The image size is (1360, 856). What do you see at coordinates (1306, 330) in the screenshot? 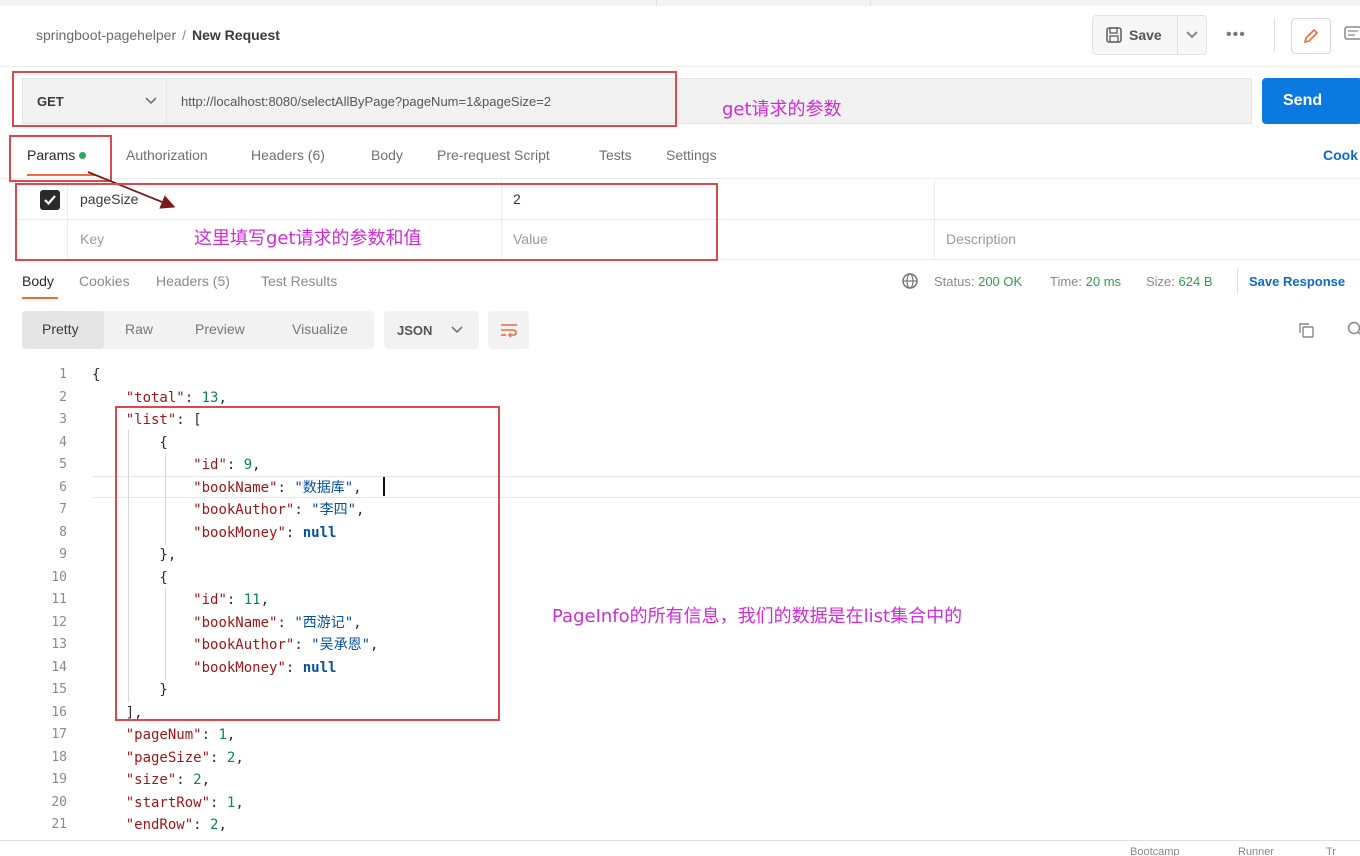
I see `copy-icon` at bounding box center [1306, 330].